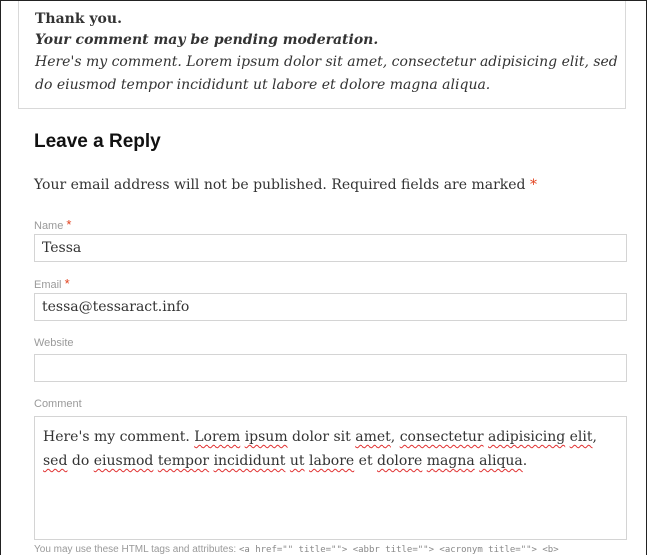  I want to click on required-asterisk: *, so click(533, 185).